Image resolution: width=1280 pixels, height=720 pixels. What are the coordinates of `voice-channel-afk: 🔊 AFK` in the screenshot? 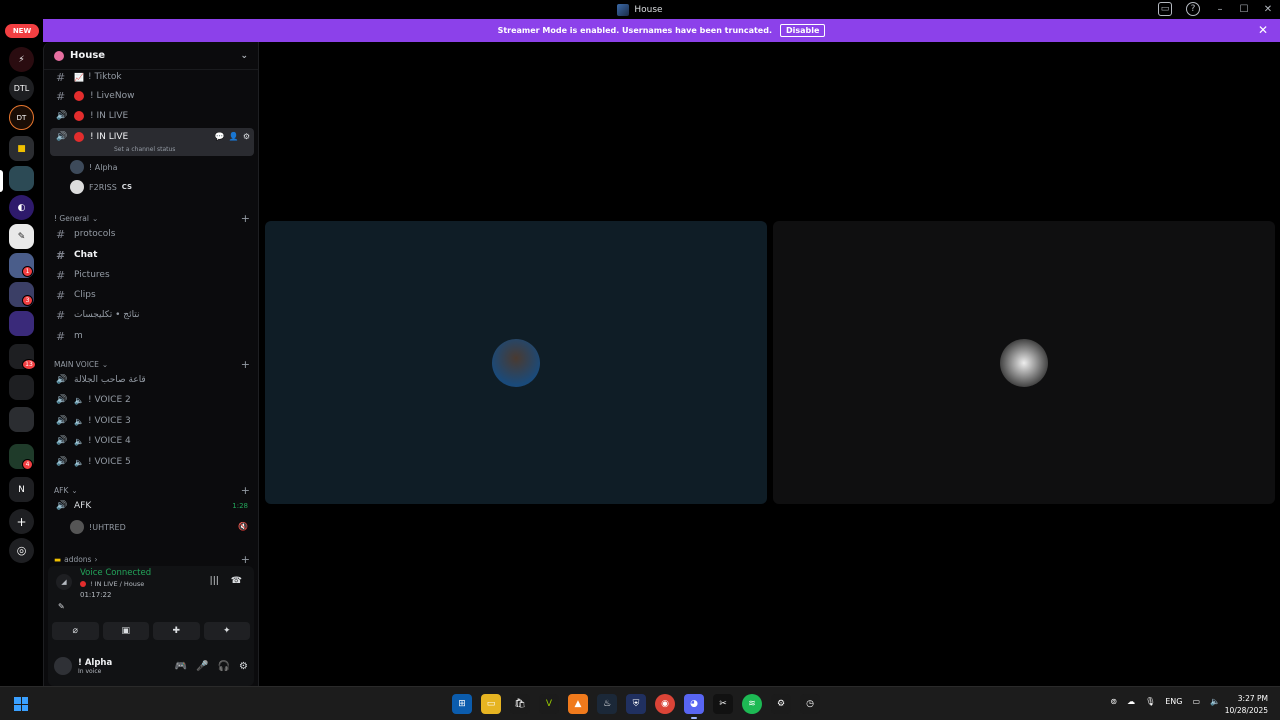 It's located at (152, 506).